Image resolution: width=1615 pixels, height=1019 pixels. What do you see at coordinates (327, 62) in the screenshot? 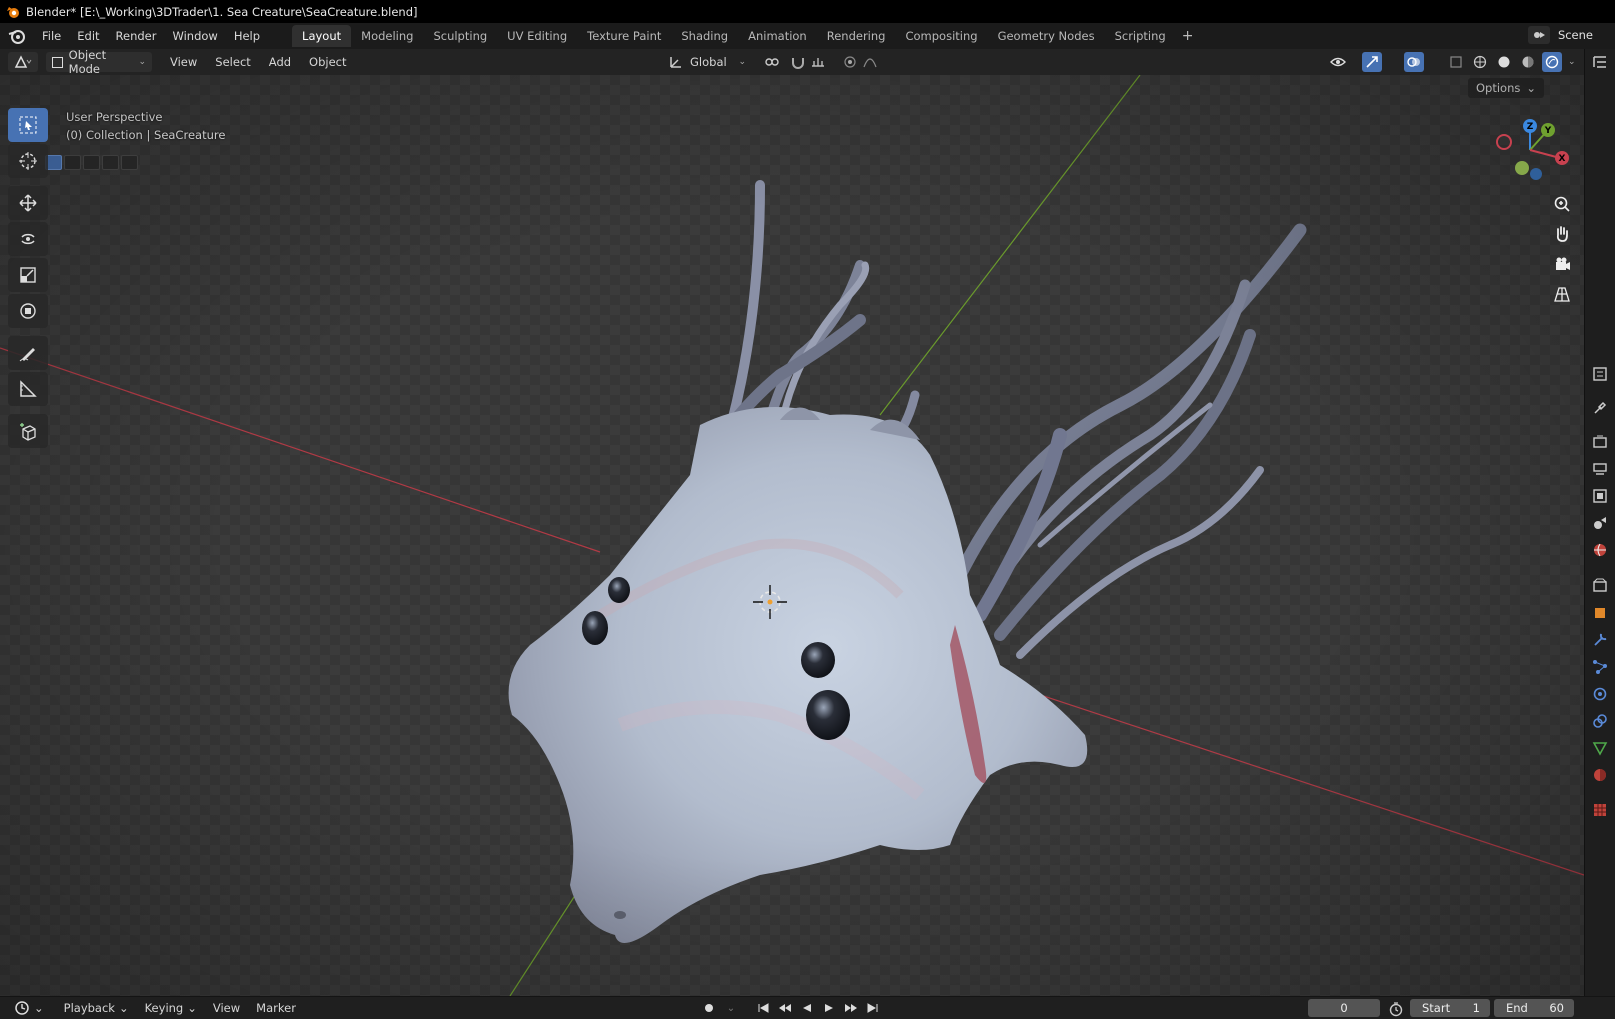
I see `menu-object: Object` at bounding box center [327, 62].